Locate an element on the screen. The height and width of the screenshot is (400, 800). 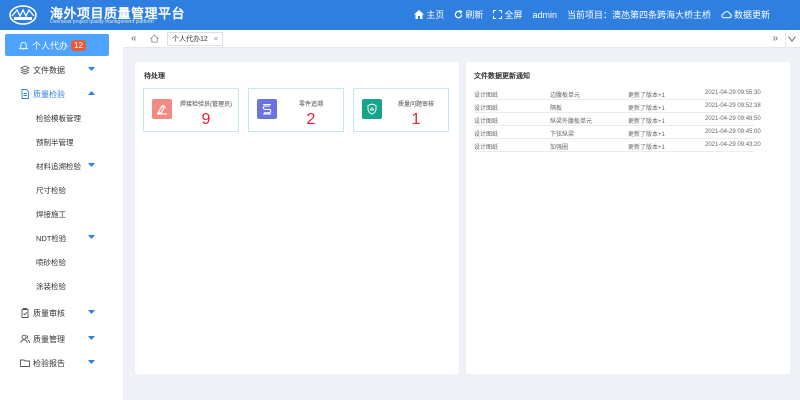
todo-card-label: 零件追溯 is located at coordinates (310, 105).